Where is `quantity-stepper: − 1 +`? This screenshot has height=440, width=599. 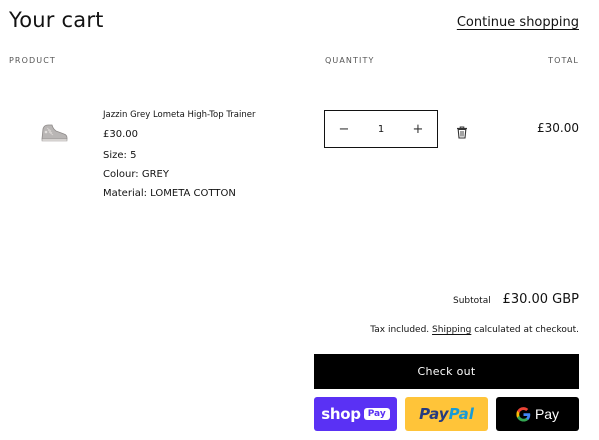
quantity-stepper: − 1 + is located at coordinates (381, 129).